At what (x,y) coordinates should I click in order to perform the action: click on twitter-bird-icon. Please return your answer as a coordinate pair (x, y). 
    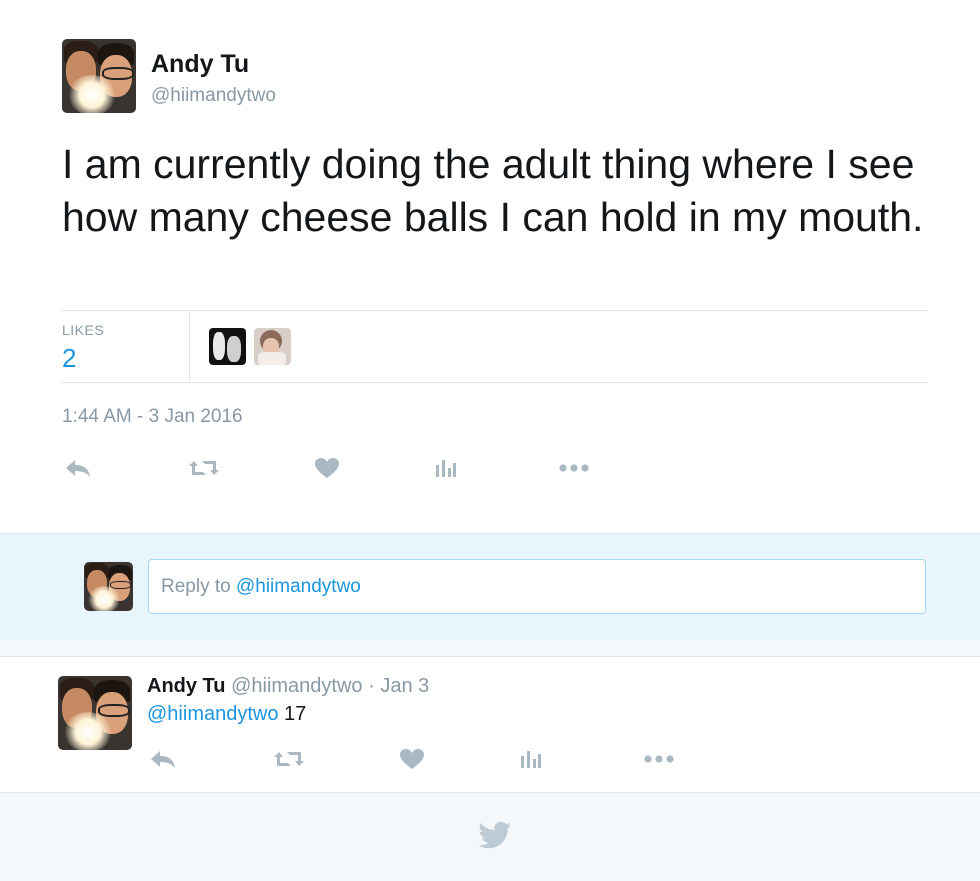
    Looking at the image, I should click on (495, 835).